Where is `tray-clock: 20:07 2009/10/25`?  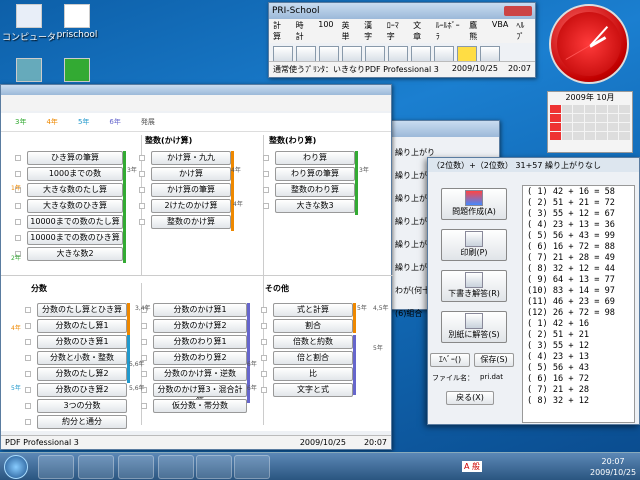
tray-clock: 20:07 2009/10/25 is located at coordinates (613, 467).